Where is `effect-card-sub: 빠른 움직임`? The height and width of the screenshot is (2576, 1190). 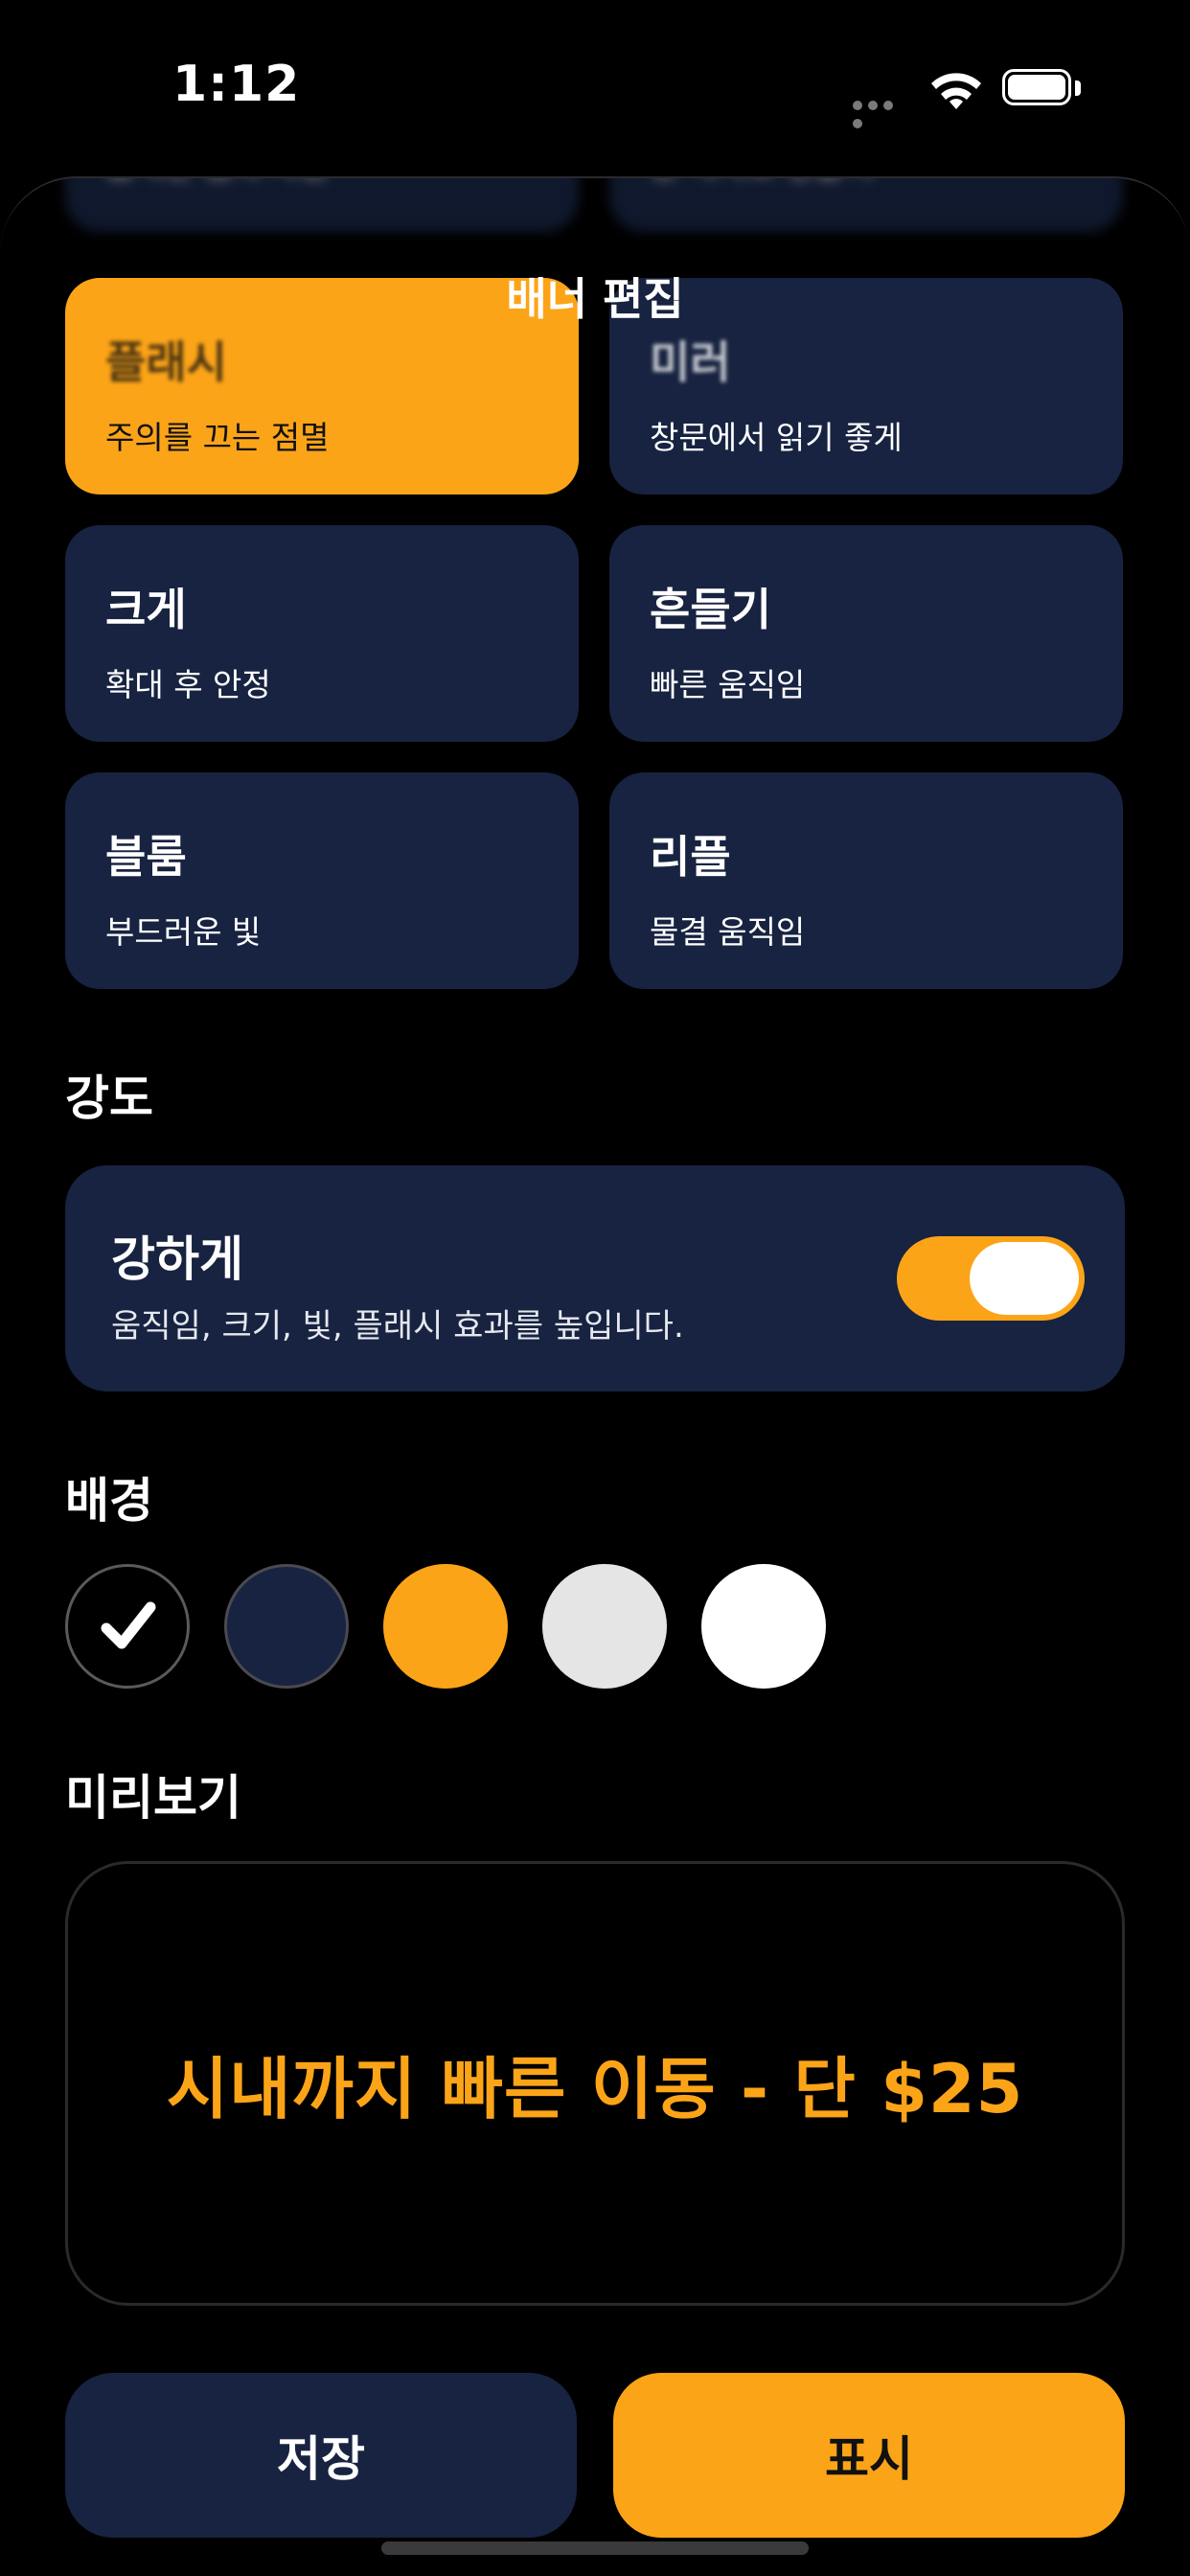
effect-card-sub: 빠른 움직임 is located at coordinates (728, 684).